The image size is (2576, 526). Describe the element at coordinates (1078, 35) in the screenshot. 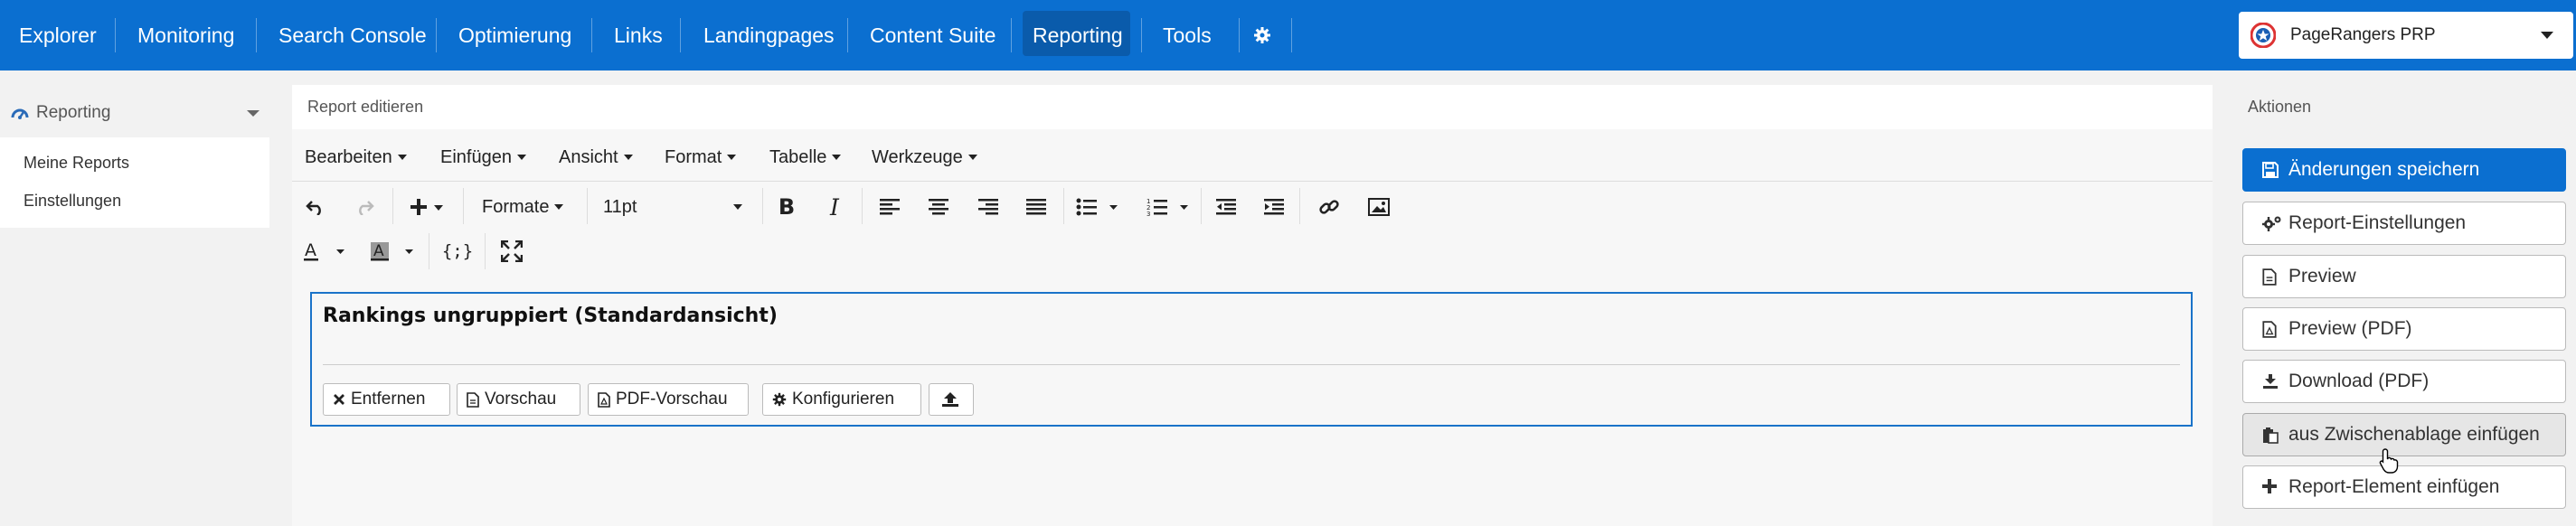

I see `nav-reporting: Reporting` at that location.